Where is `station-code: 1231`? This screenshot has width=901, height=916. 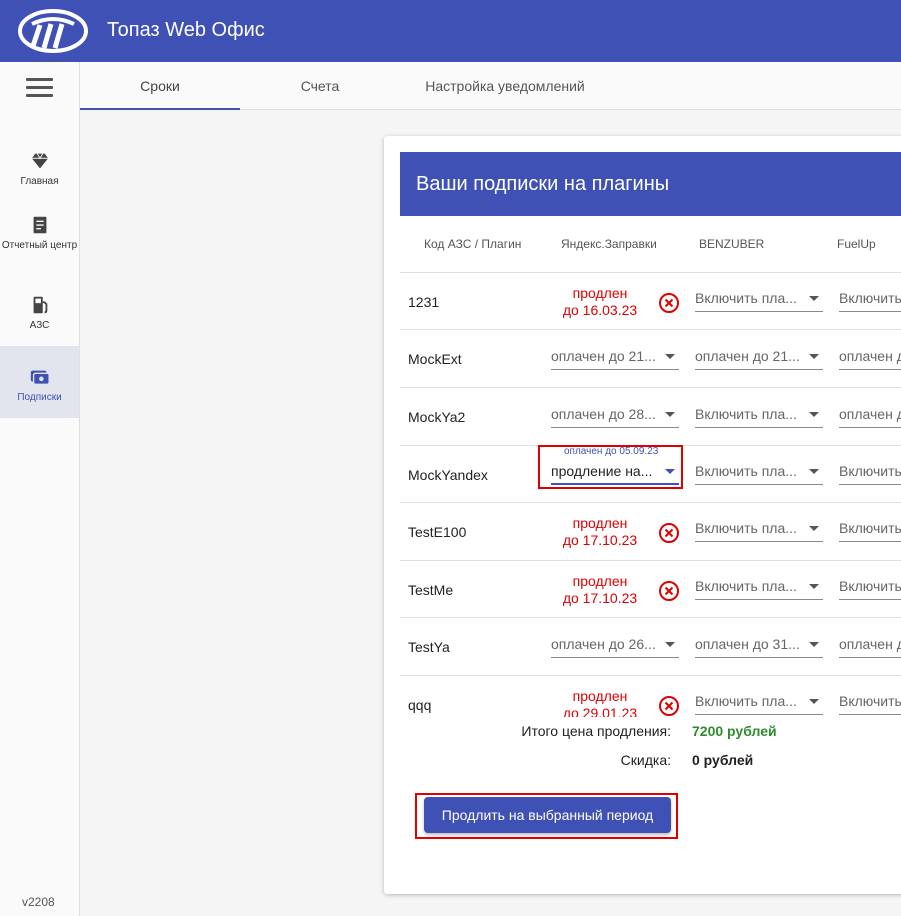 station-code: 1231 is located at coordinates (424, 302).